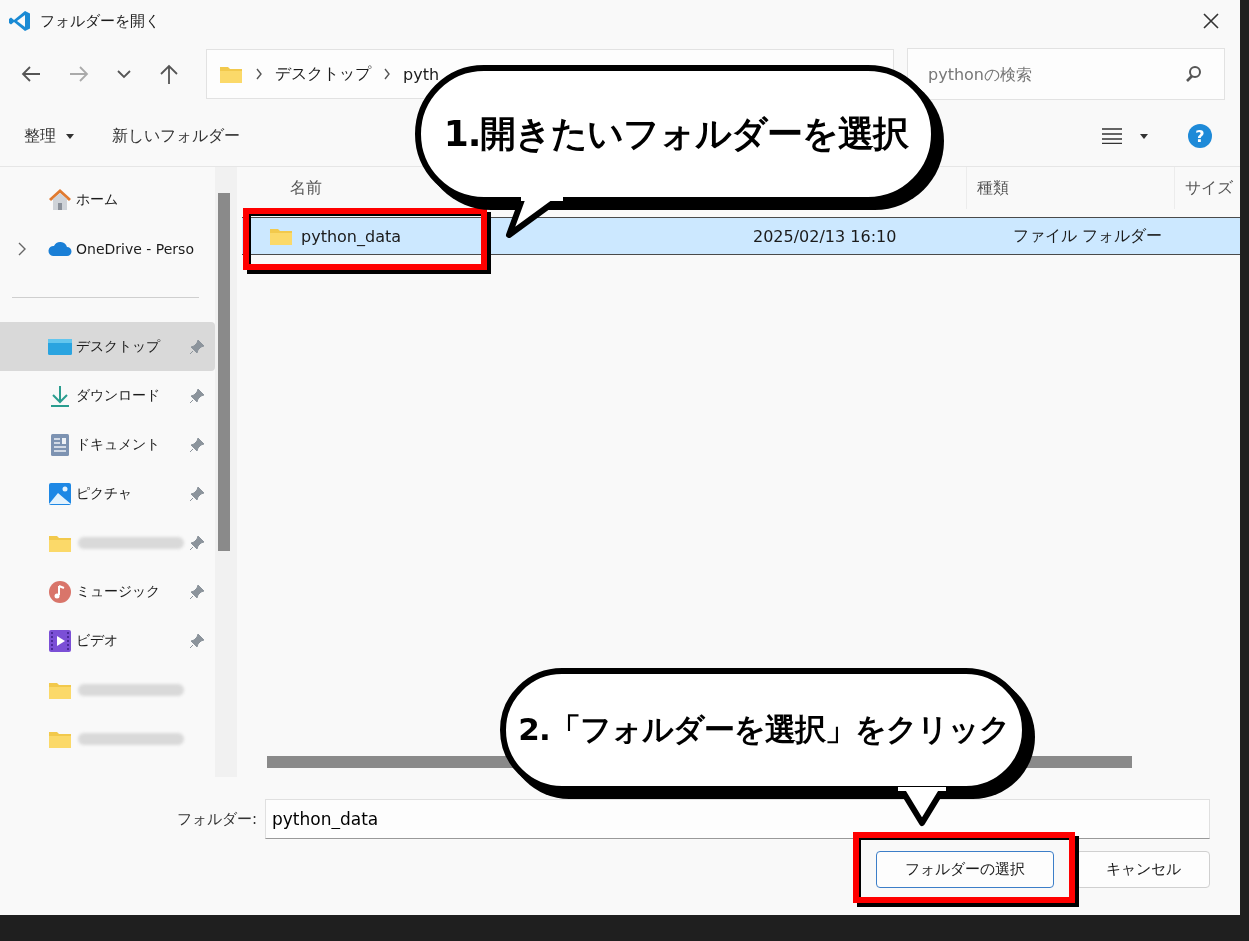 Image resolution: width=1249 pixels, height=941 pixels. Describe the element at coordinates (281, 236) in the screenshot. I see `folder-icon` at that location.